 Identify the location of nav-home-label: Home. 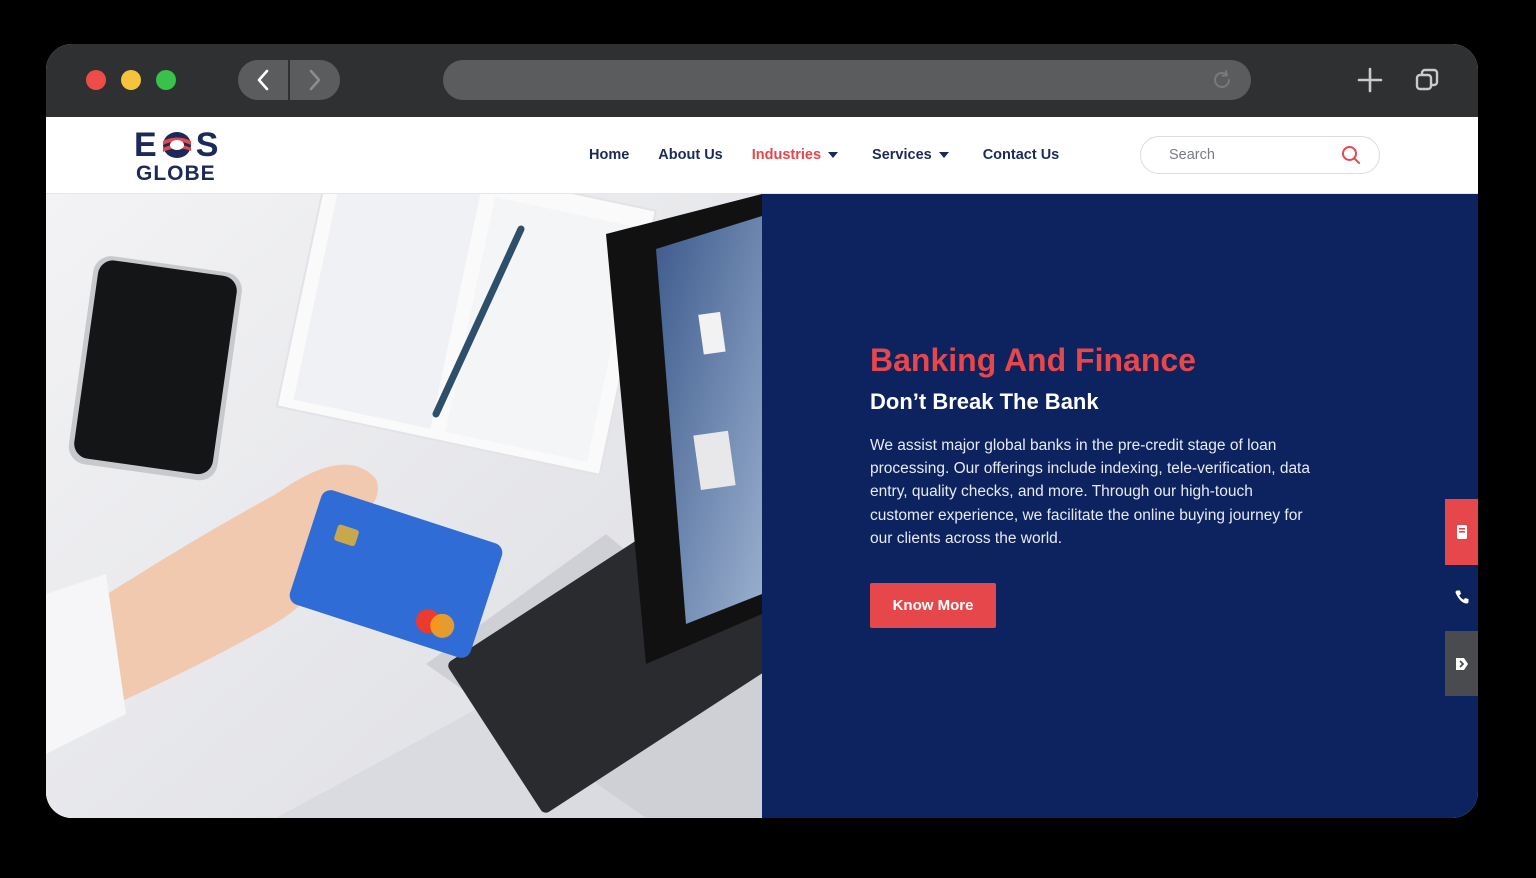
(609, 155).